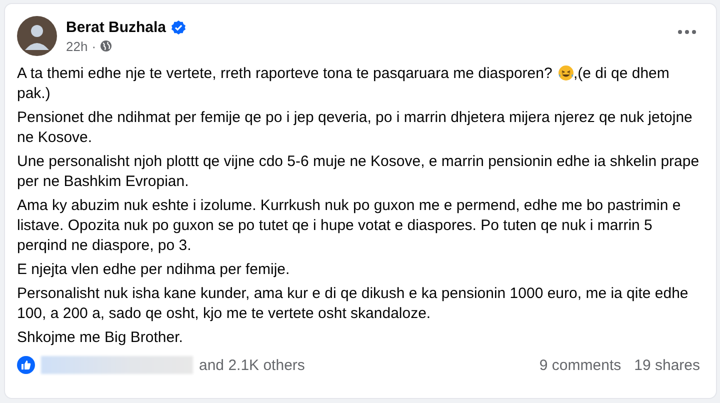 This screenshot has height=403, width=720. Describe the element at coordinates (687, 32) in the screenshot. I see `more-icon` at that location.